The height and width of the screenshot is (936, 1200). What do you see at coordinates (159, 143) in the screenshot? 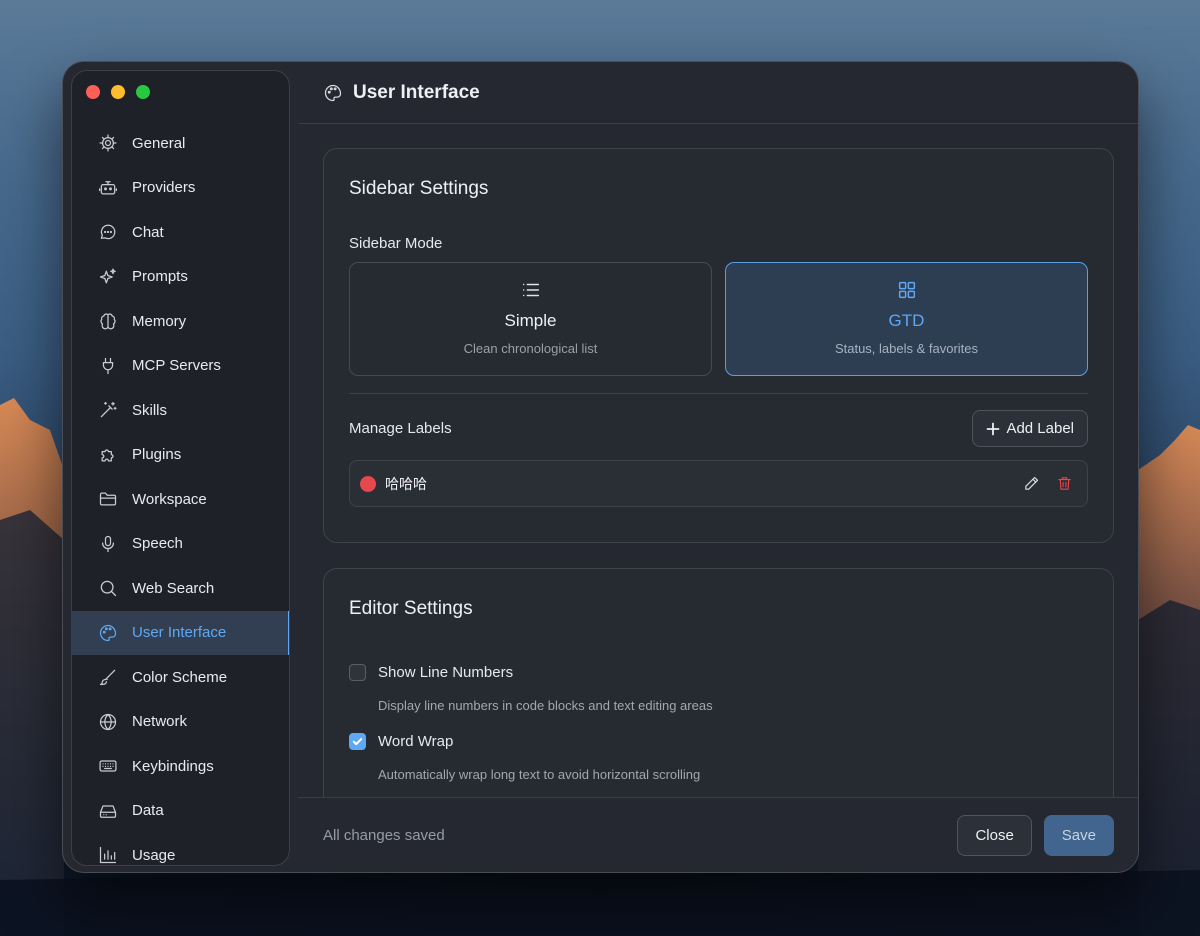
I see `sidebar-item-label: General` at bounding box center [159, 143].